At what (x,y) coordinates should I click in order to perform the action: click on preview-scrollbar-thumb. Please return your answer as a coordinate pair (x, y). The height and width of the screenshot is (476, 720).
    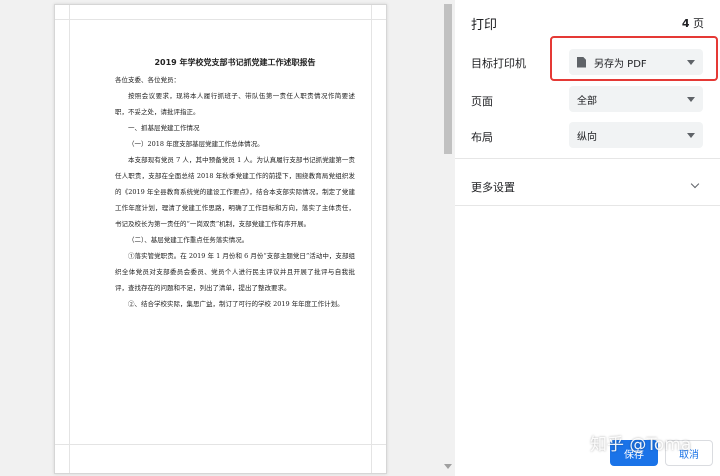
    Looking at the image, I should click on (448, 79).